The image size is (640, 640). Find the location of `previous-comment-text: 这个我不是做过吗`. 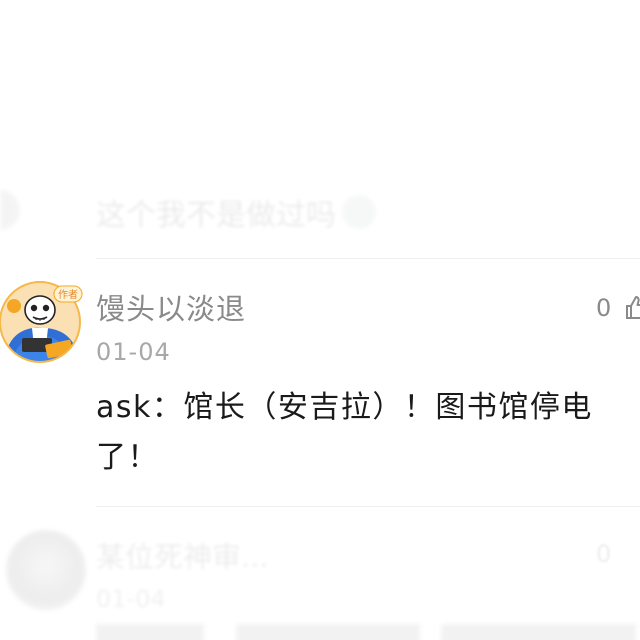

previous-comment-text: 这个我不是做过吗 is located at coordinates (216, 215).